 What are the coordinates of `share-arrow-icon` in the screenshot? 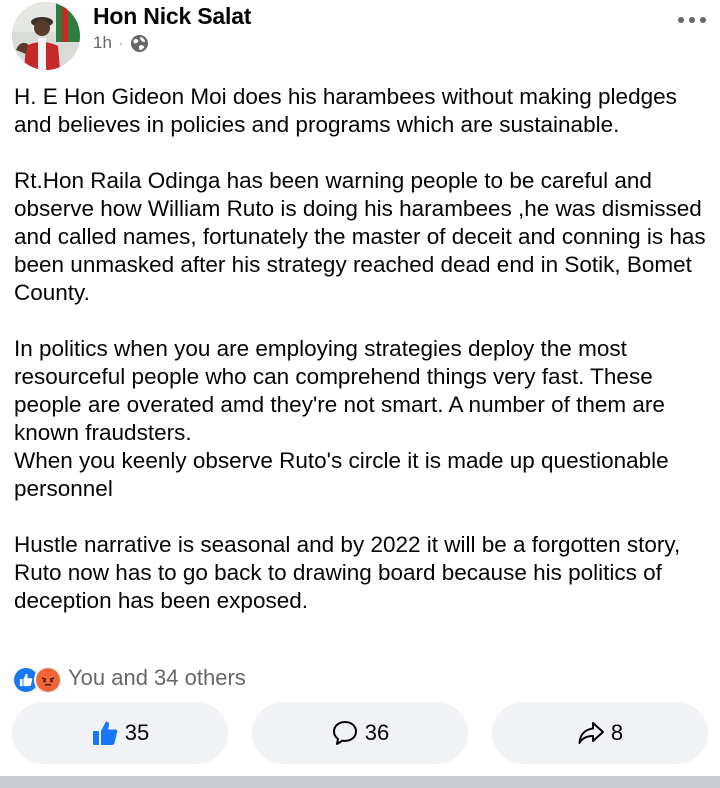 It's located at (591, 733).